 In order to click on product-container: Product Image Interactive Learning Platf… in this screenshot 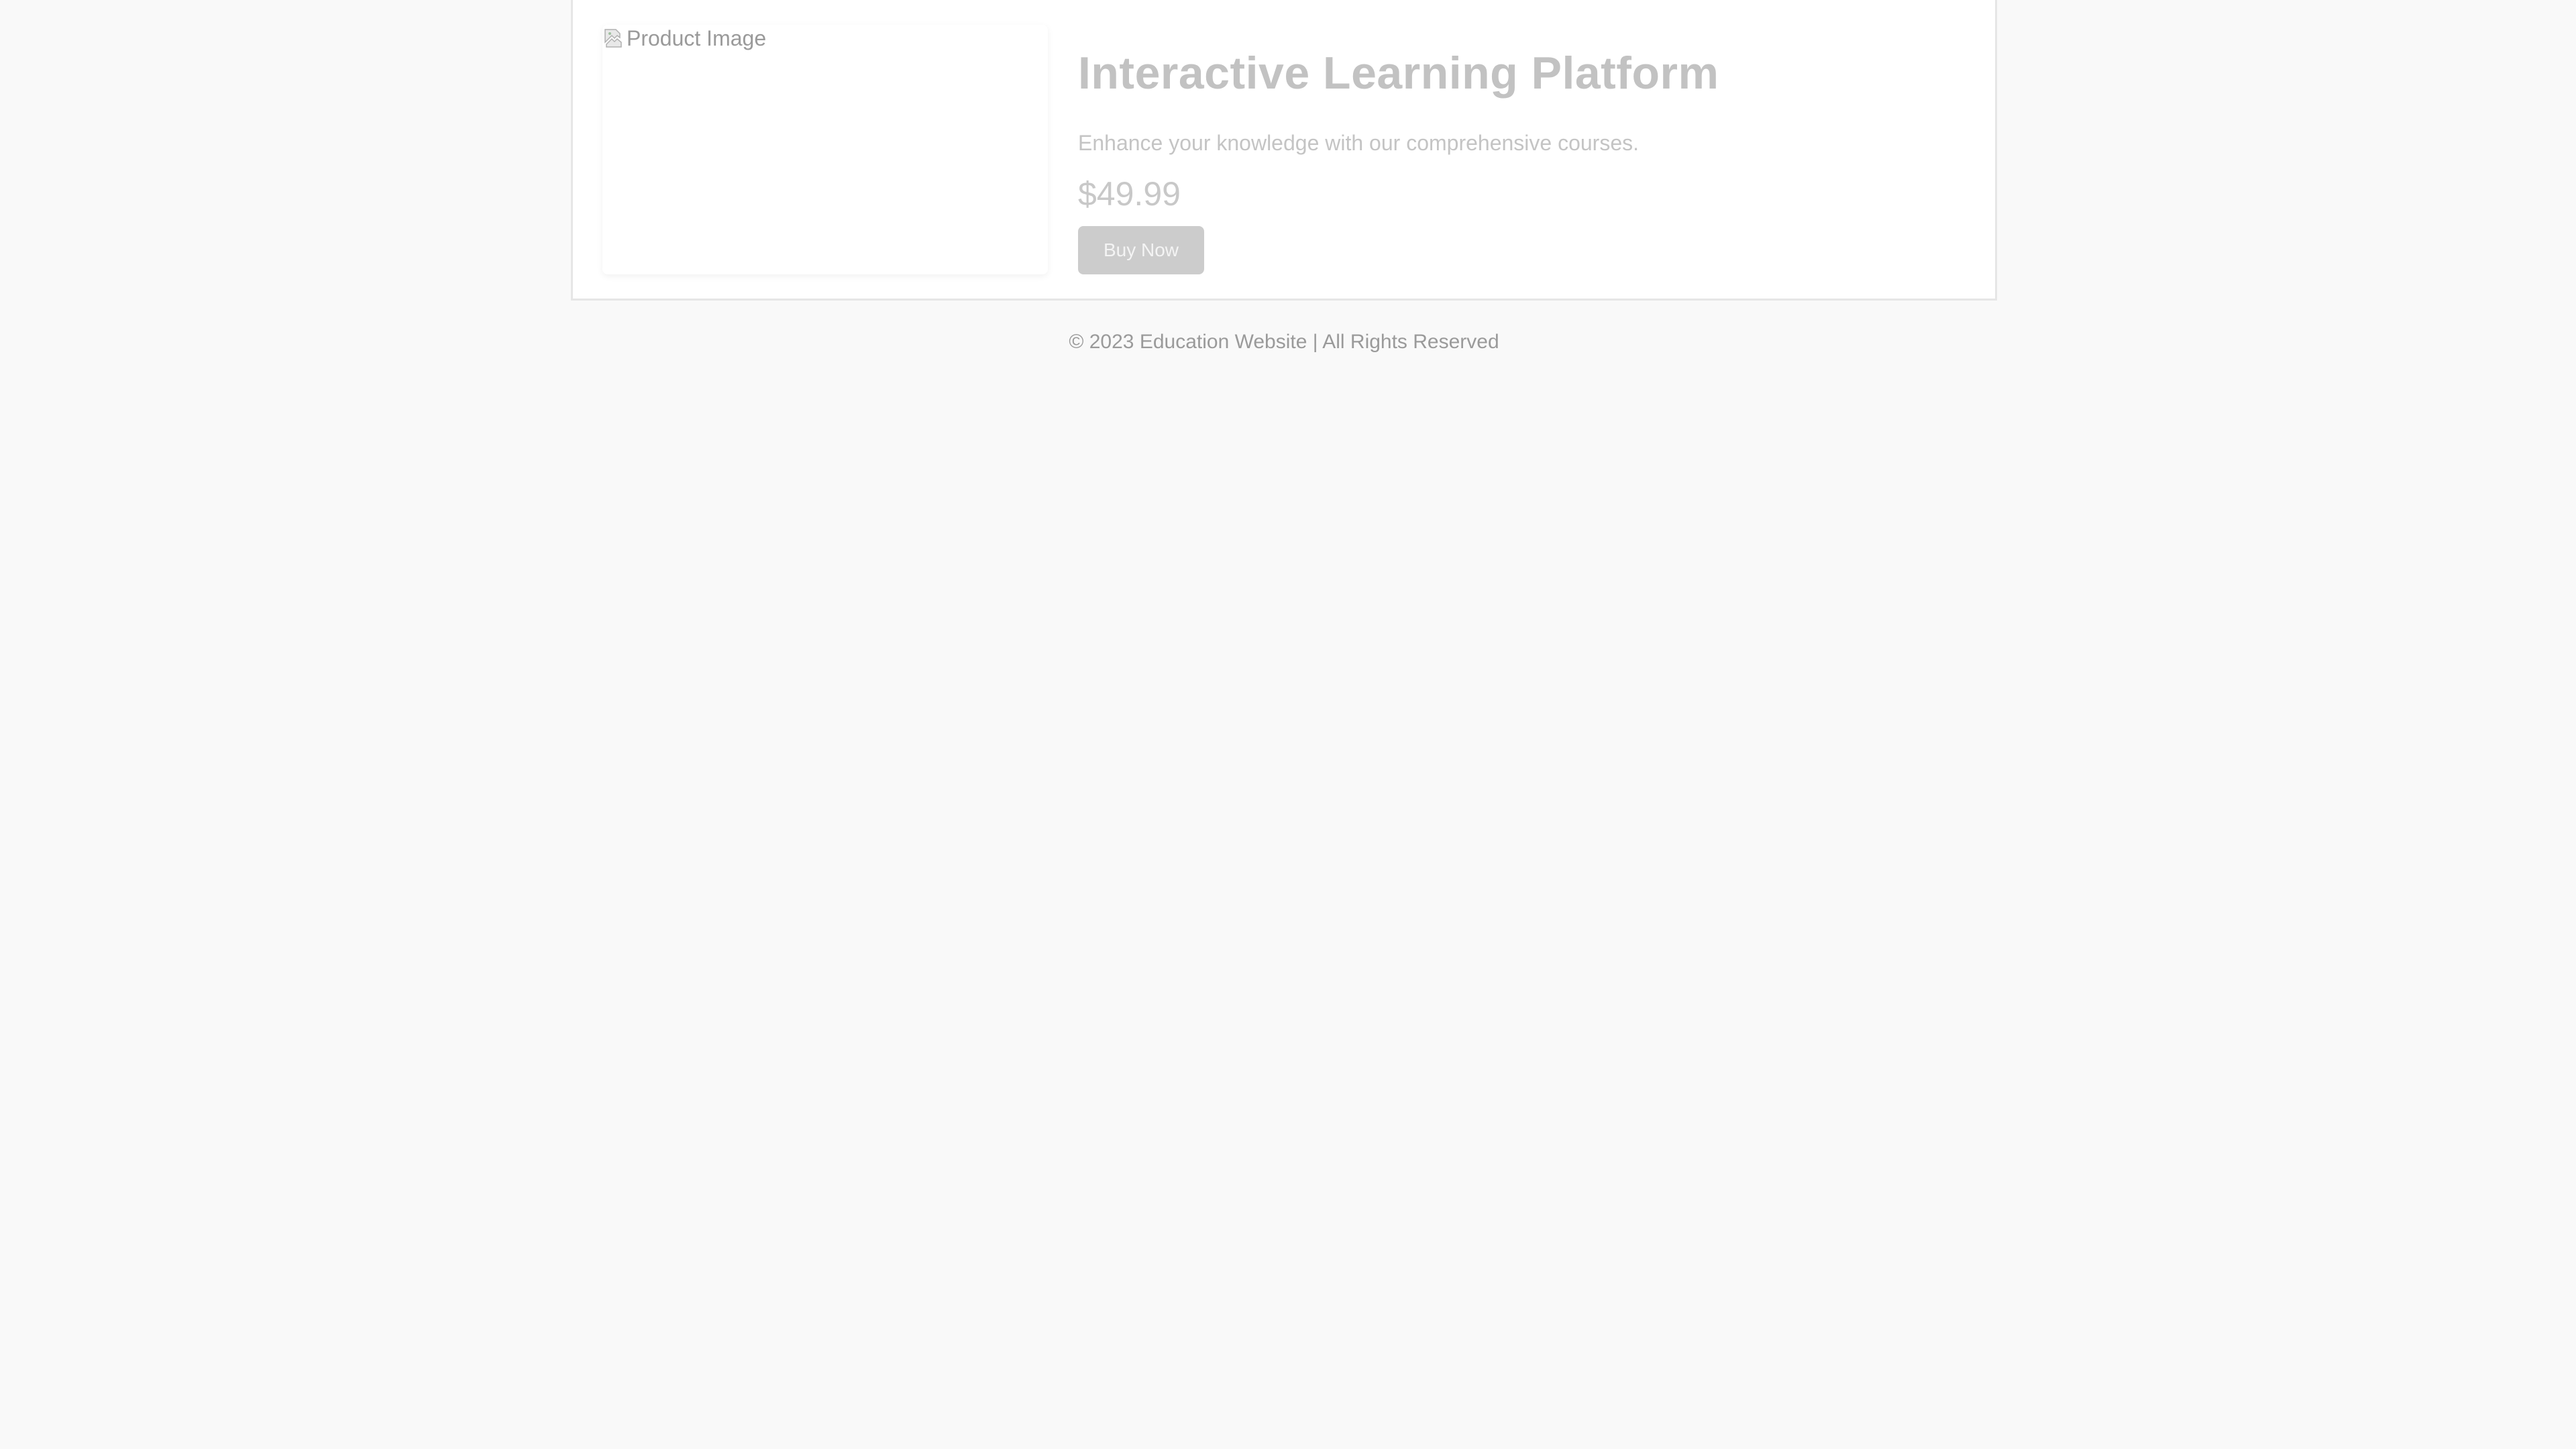, I will do `click(1284, 150)`.